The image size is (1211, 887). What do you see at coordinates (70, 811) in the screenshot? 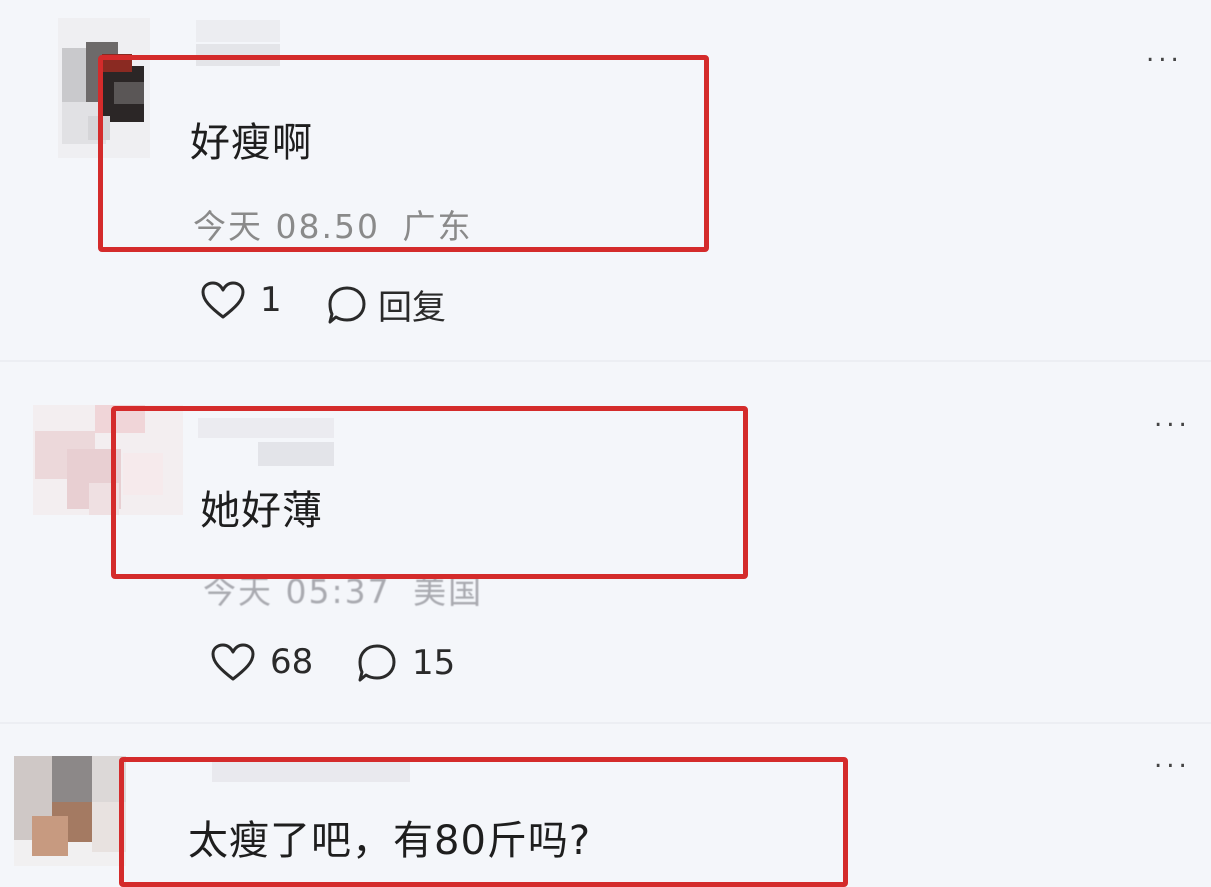
I see `avatar` at bounding box center [70, 811].